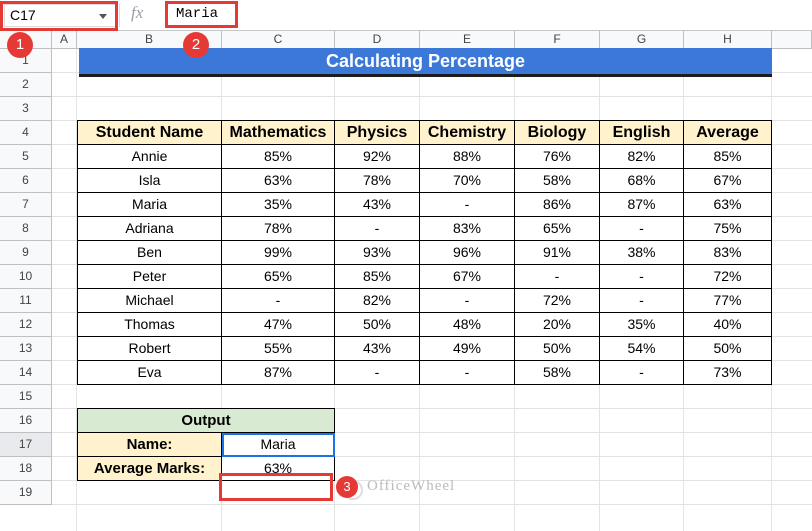 This screenshot has height=531, width=812. I want to click on score-cell: 91%, so click(557, 253).